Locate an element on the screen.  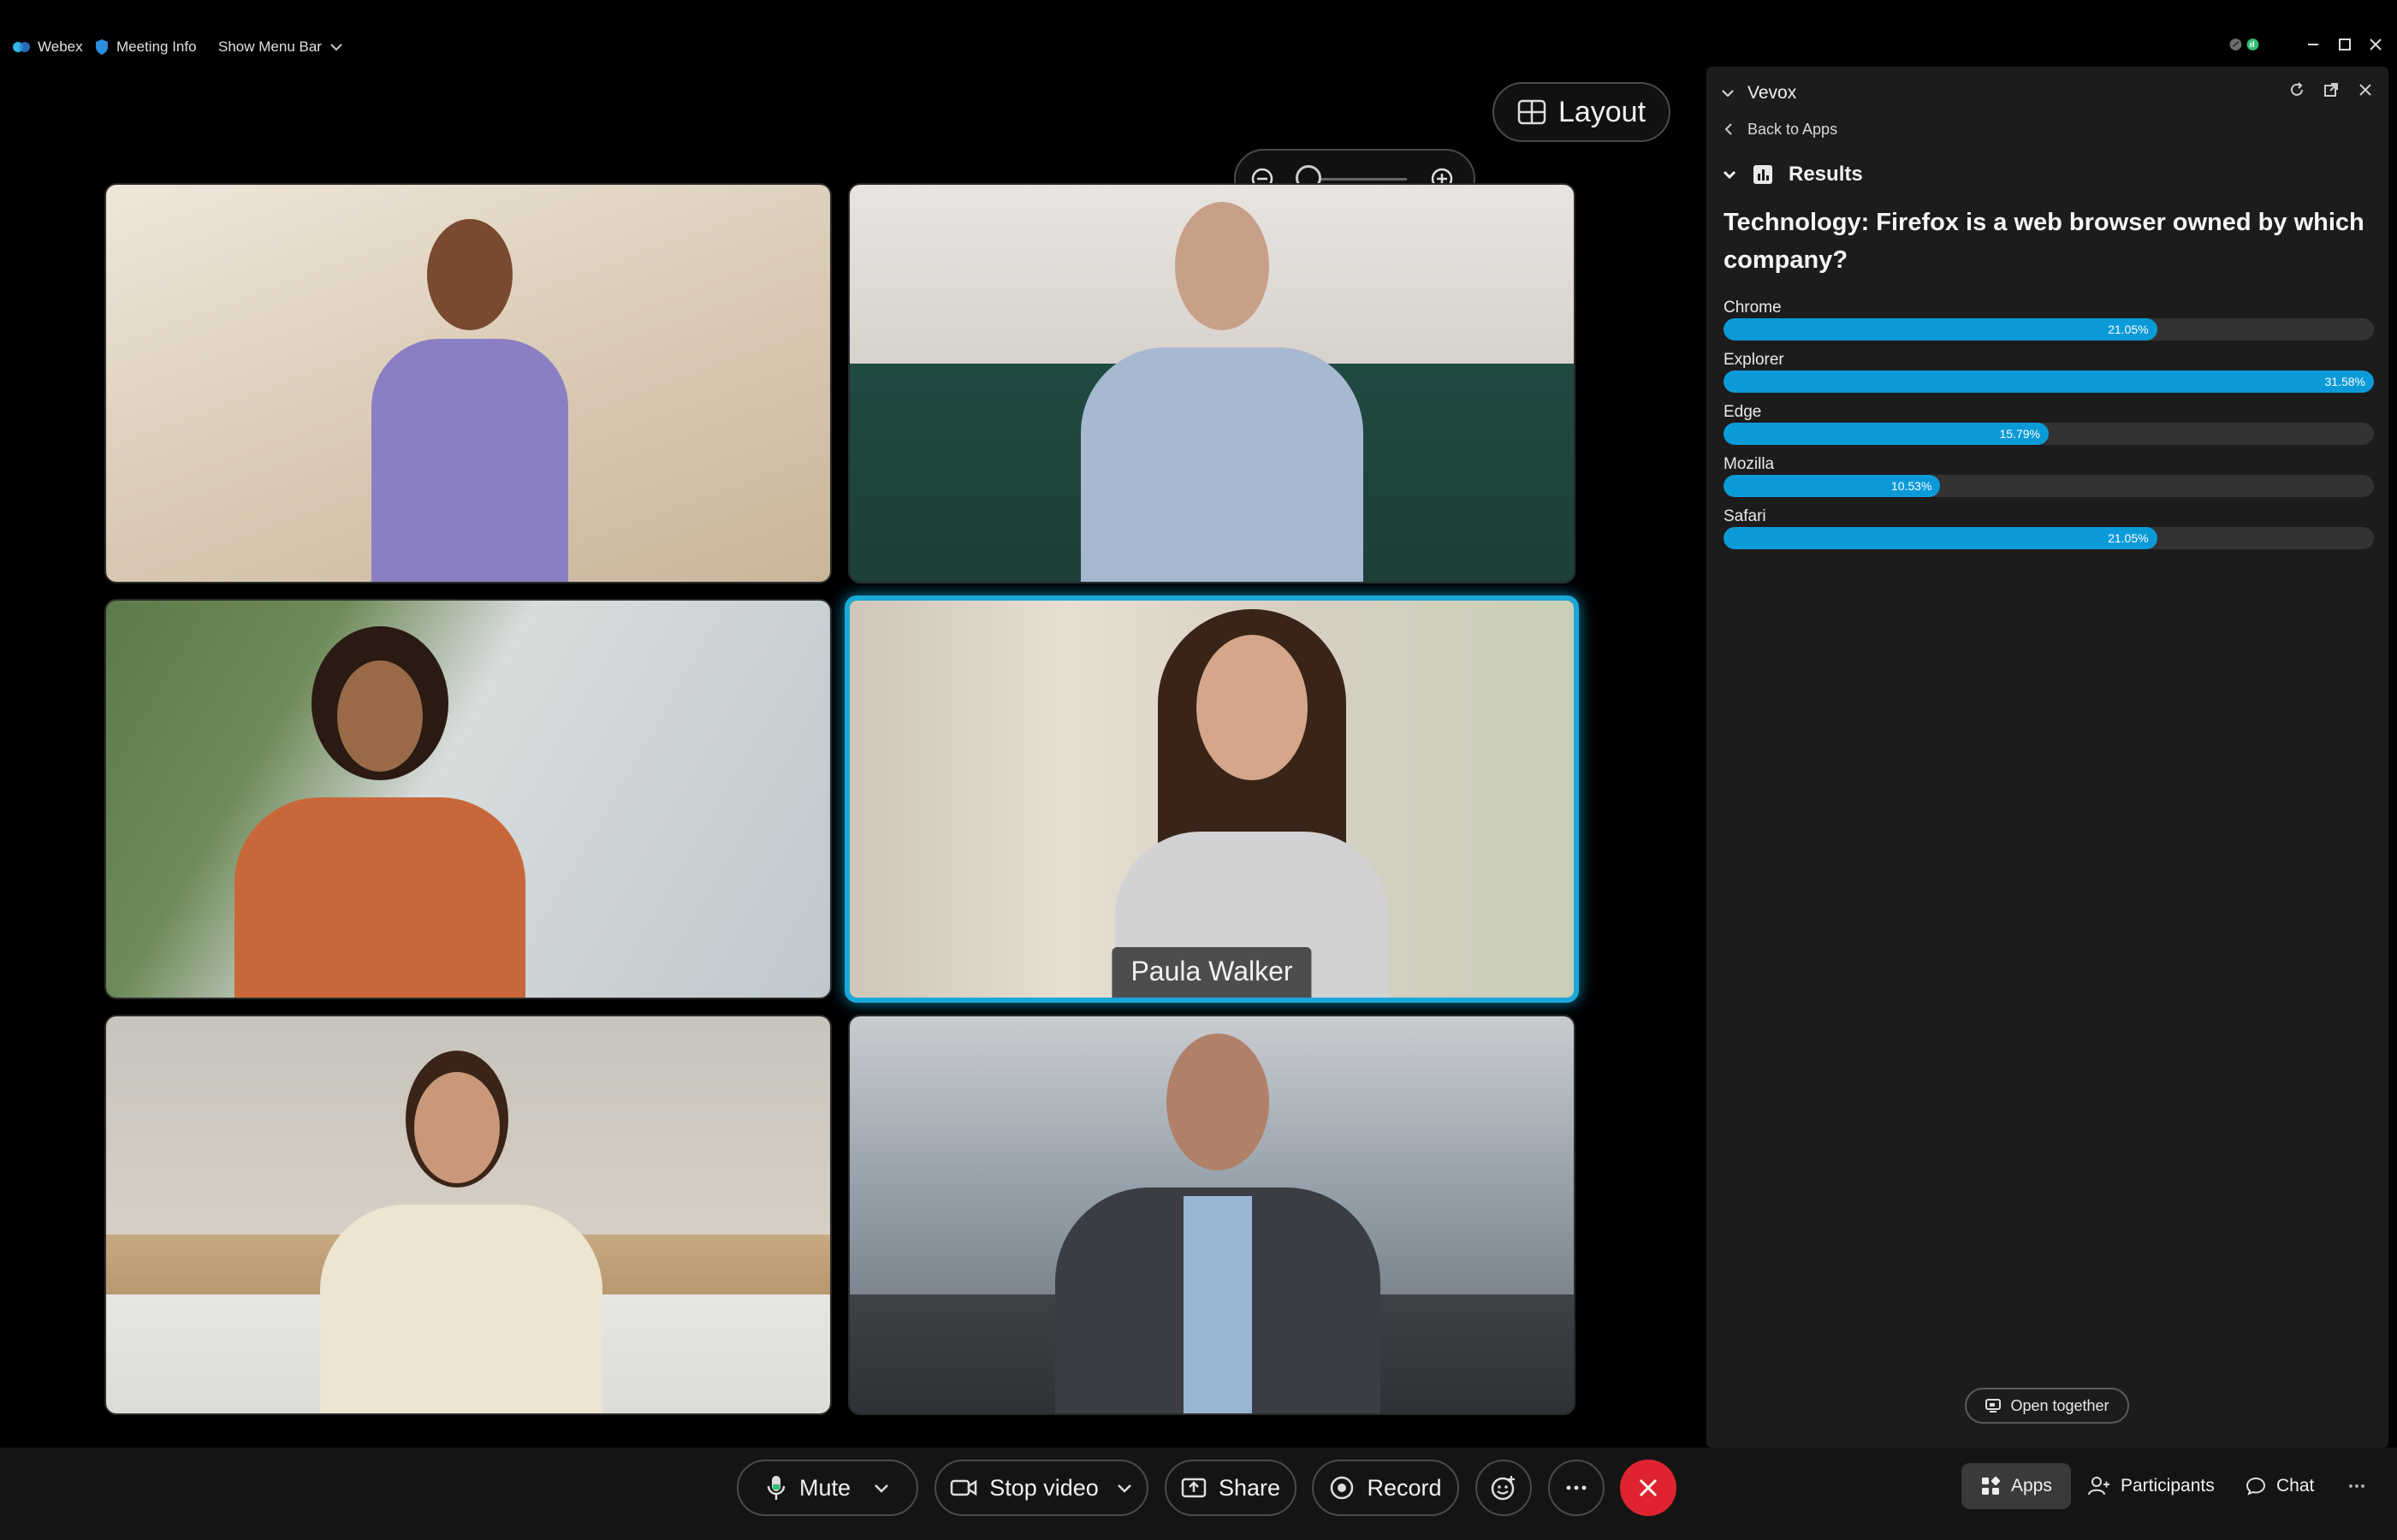
minimize-icon is located at coordinates (2313, 44).